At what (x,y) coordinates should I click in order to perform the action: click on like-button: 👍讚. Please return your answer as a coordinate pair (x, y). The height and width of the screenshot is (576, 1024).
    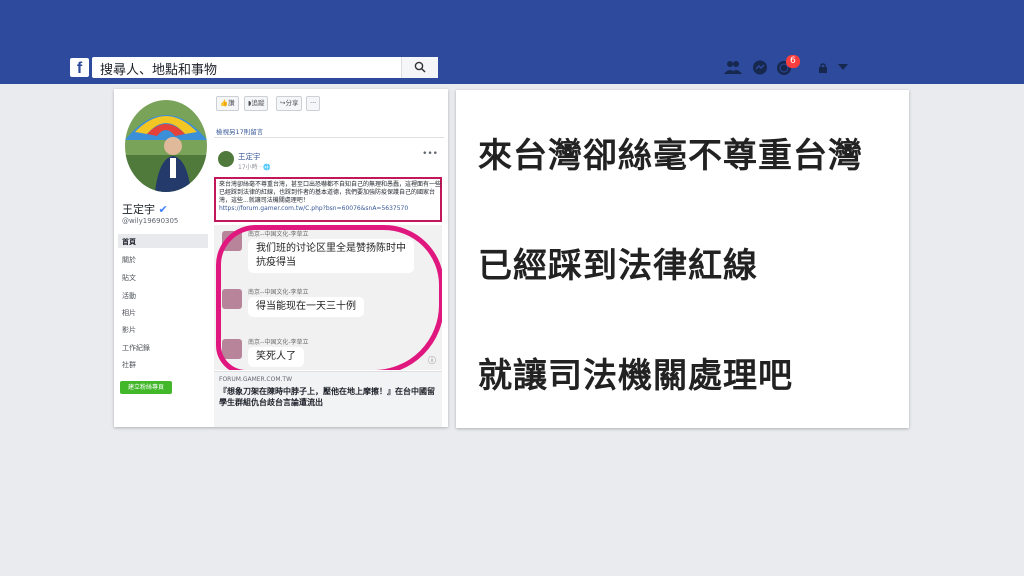
    Looking at the image, I should click on (227, 103).